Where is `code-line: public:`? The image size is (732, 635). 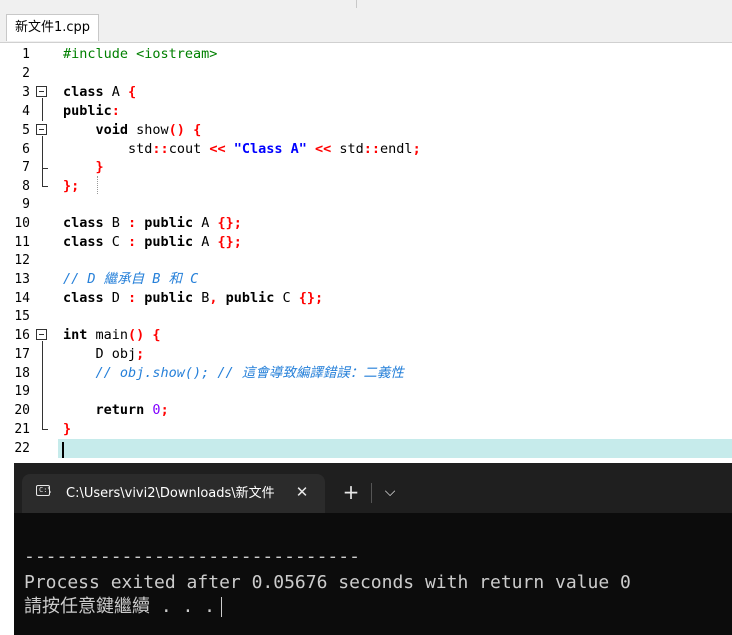 code-line: public: is located at coordinates (91, 111).